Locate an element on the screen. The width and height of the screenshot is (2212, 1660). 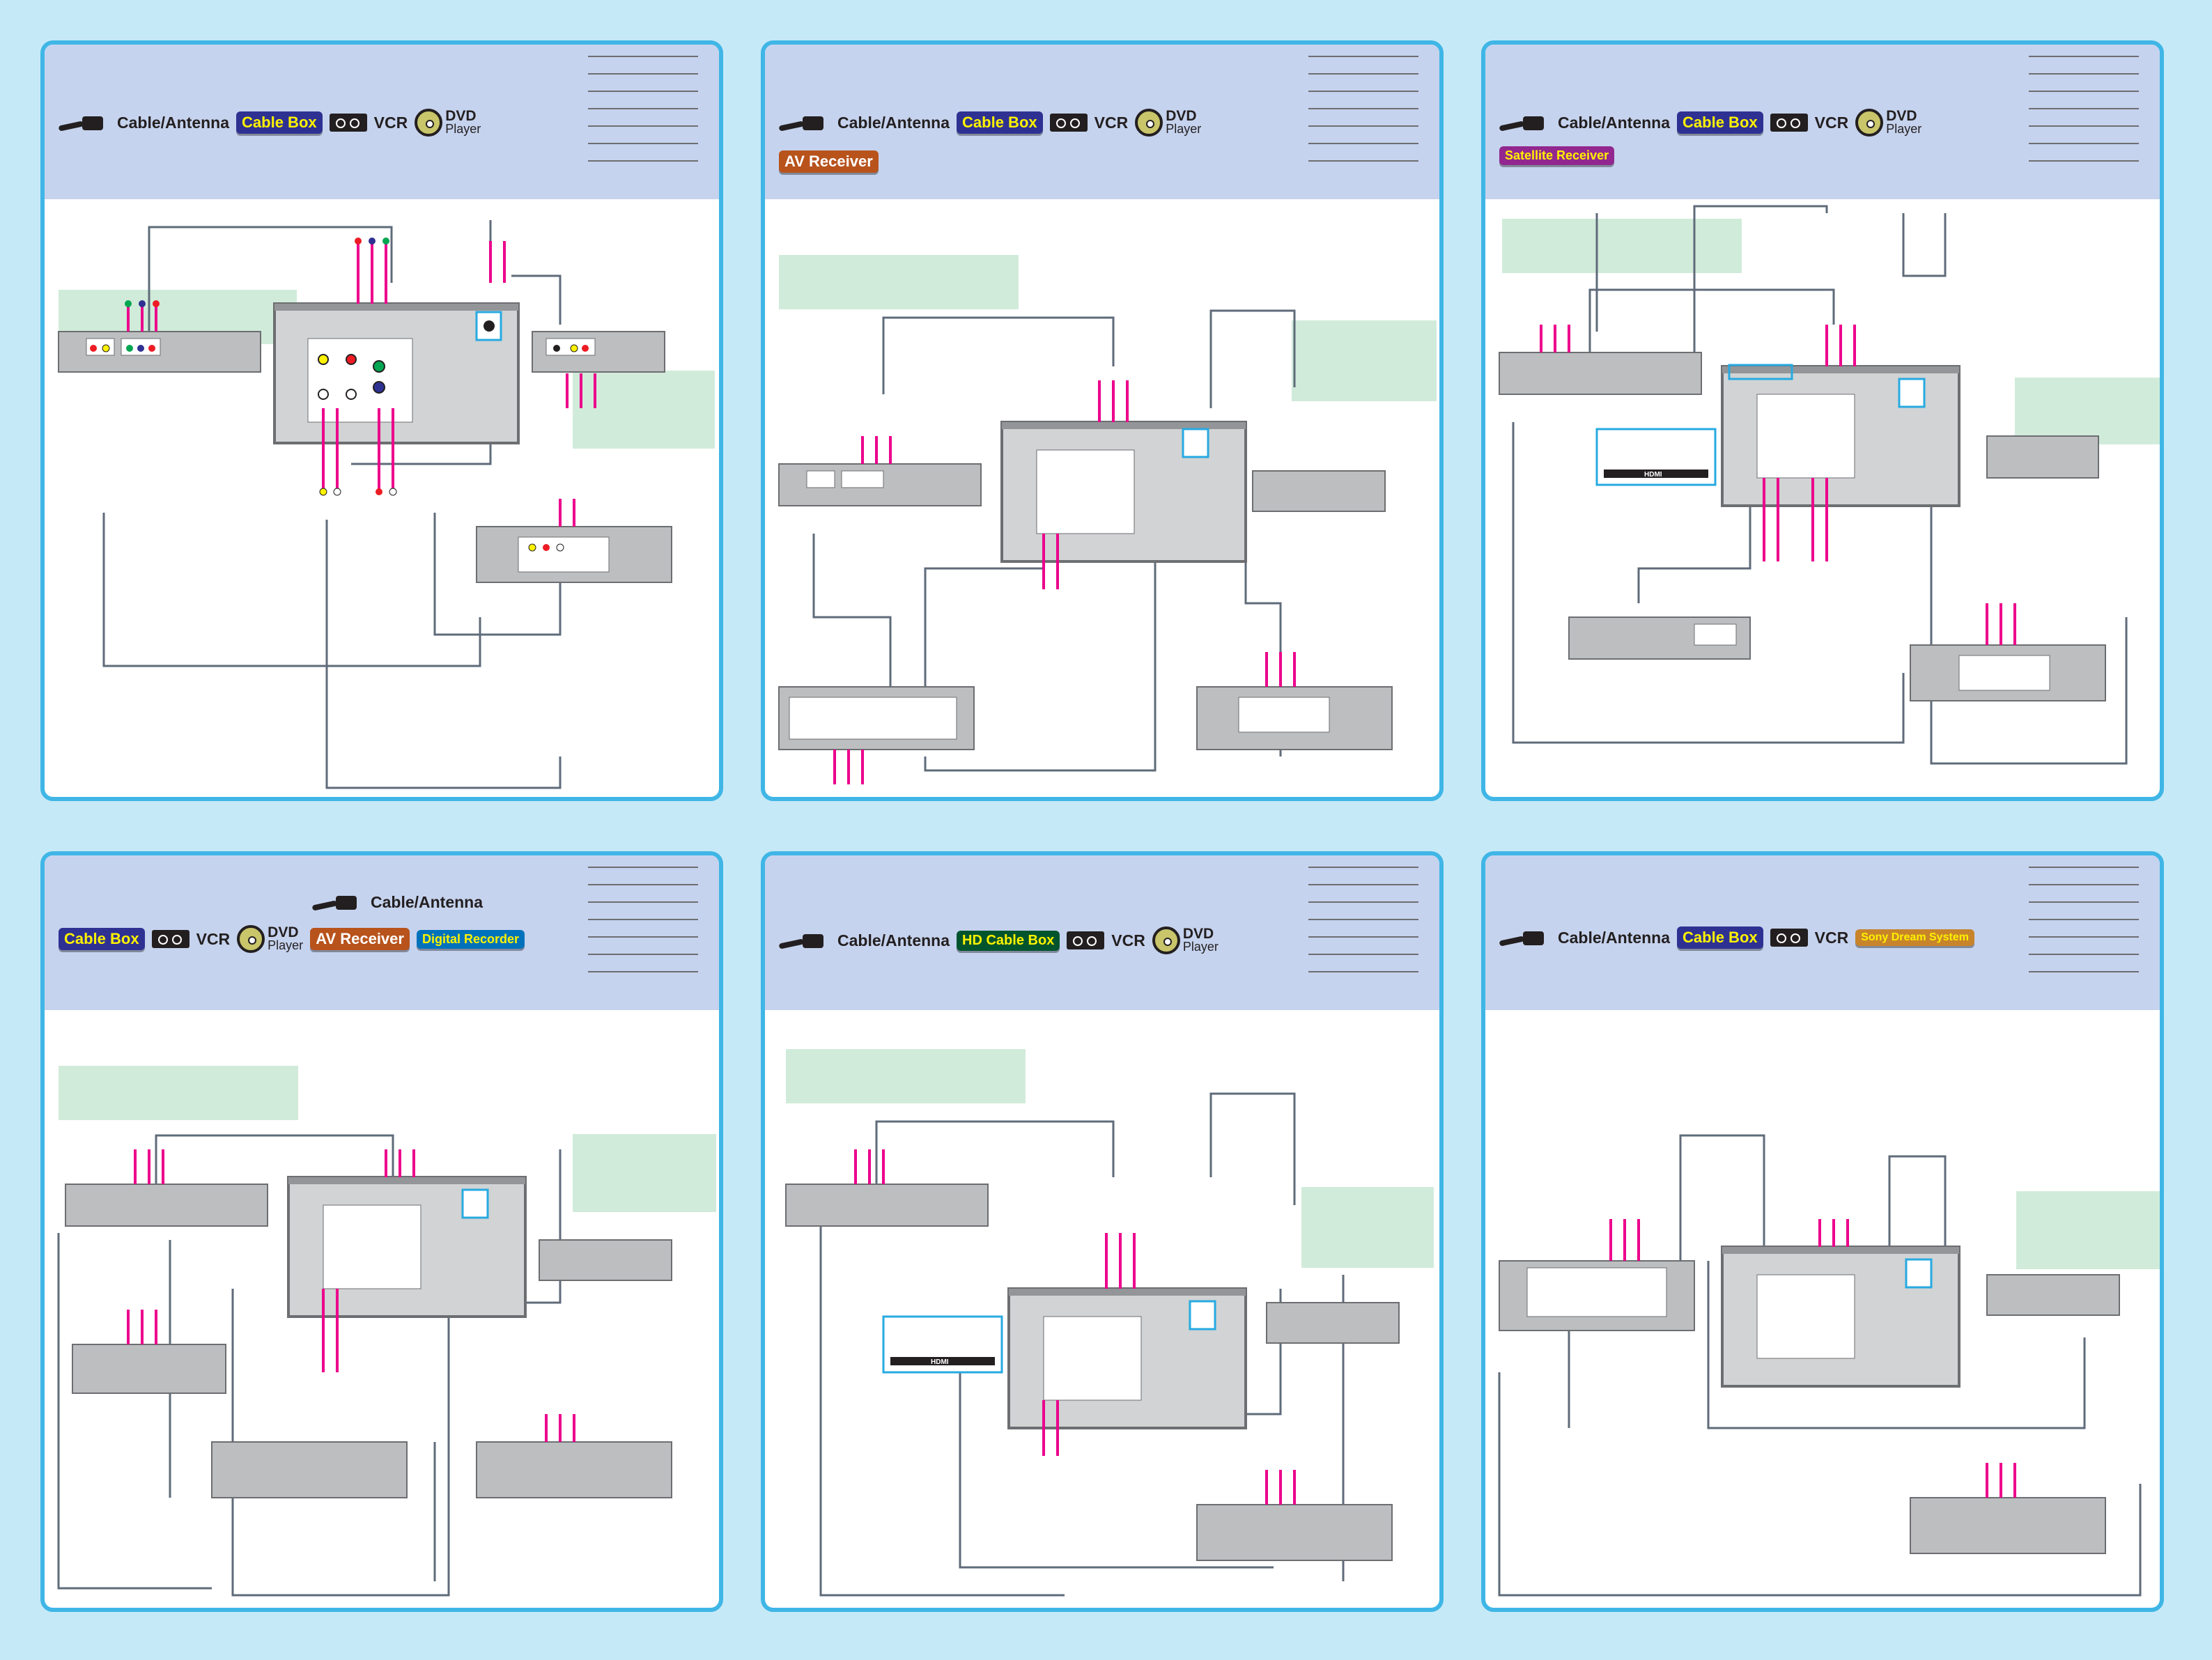
hd-cable-box-badge: HD Cable Box is located at coordinates (1008, 940).